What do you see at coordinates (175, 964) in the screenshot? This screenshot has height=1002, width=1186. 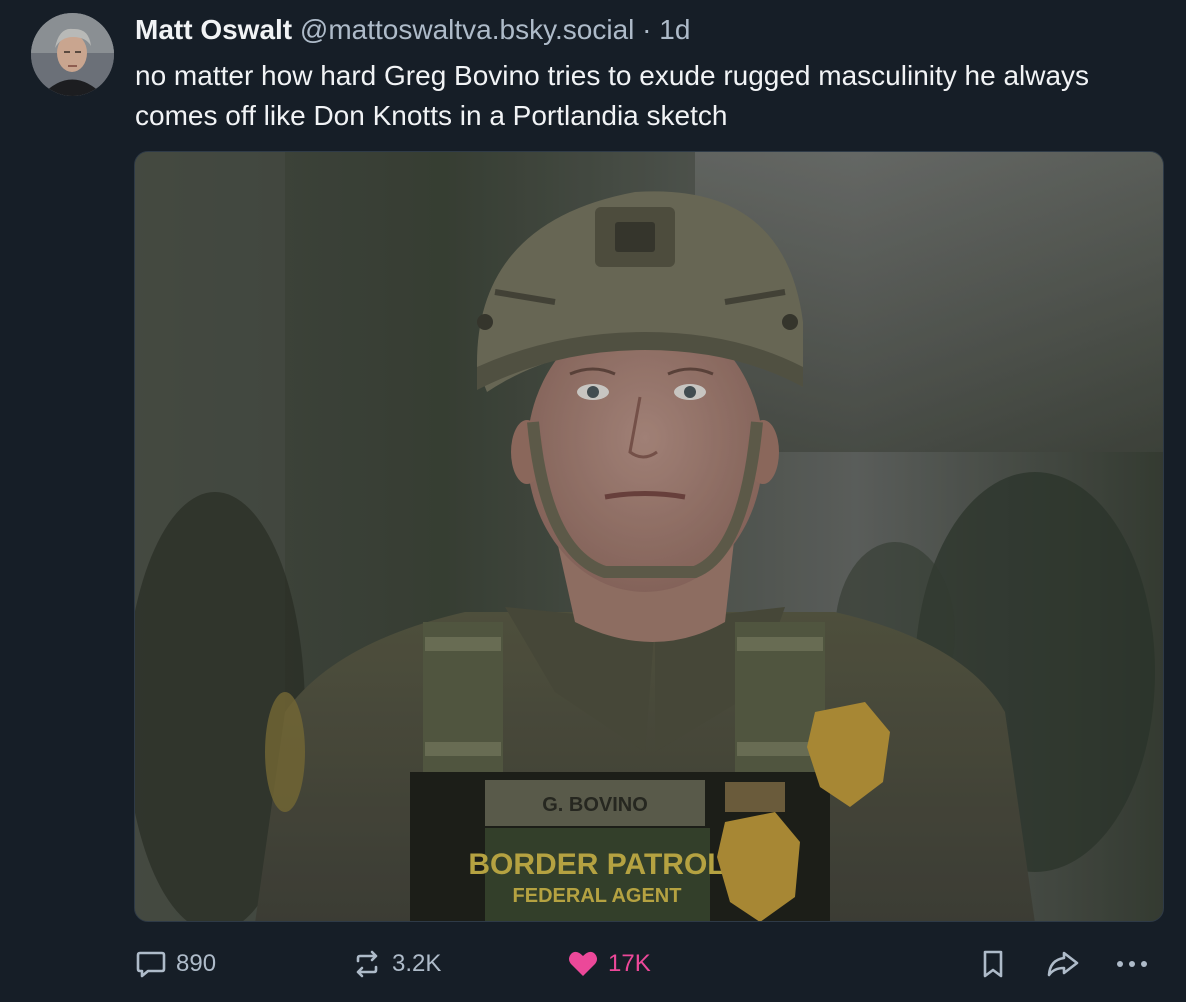 I see `reply-button: 890` at bounding box center [175, 964].